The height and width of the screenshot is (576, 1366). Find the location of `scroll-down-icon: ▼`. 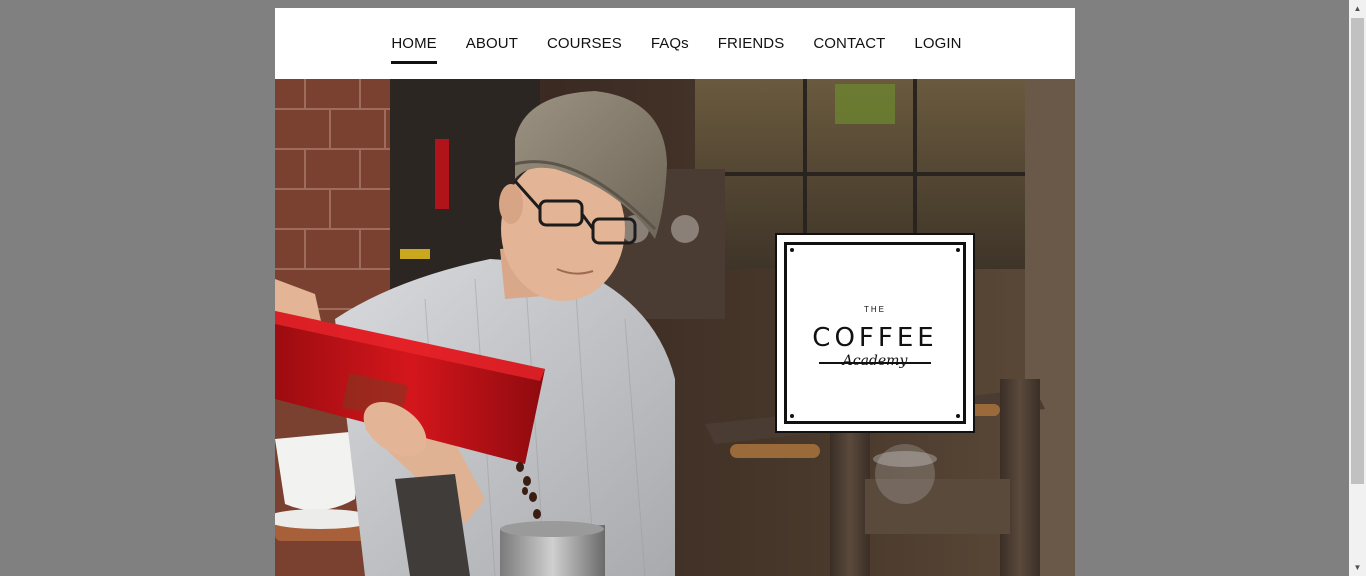

scroll-down-icon: ▼ is located at coordinates (1357, 567).